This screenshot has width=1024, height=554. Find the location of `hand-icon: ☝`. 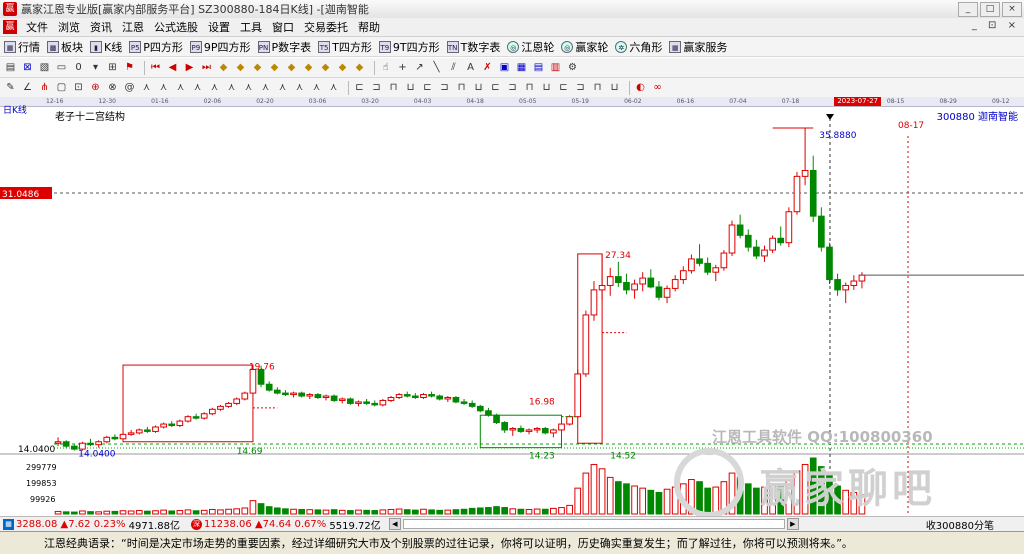

hand-icon: ☝ is located at coordinates (385, 67).